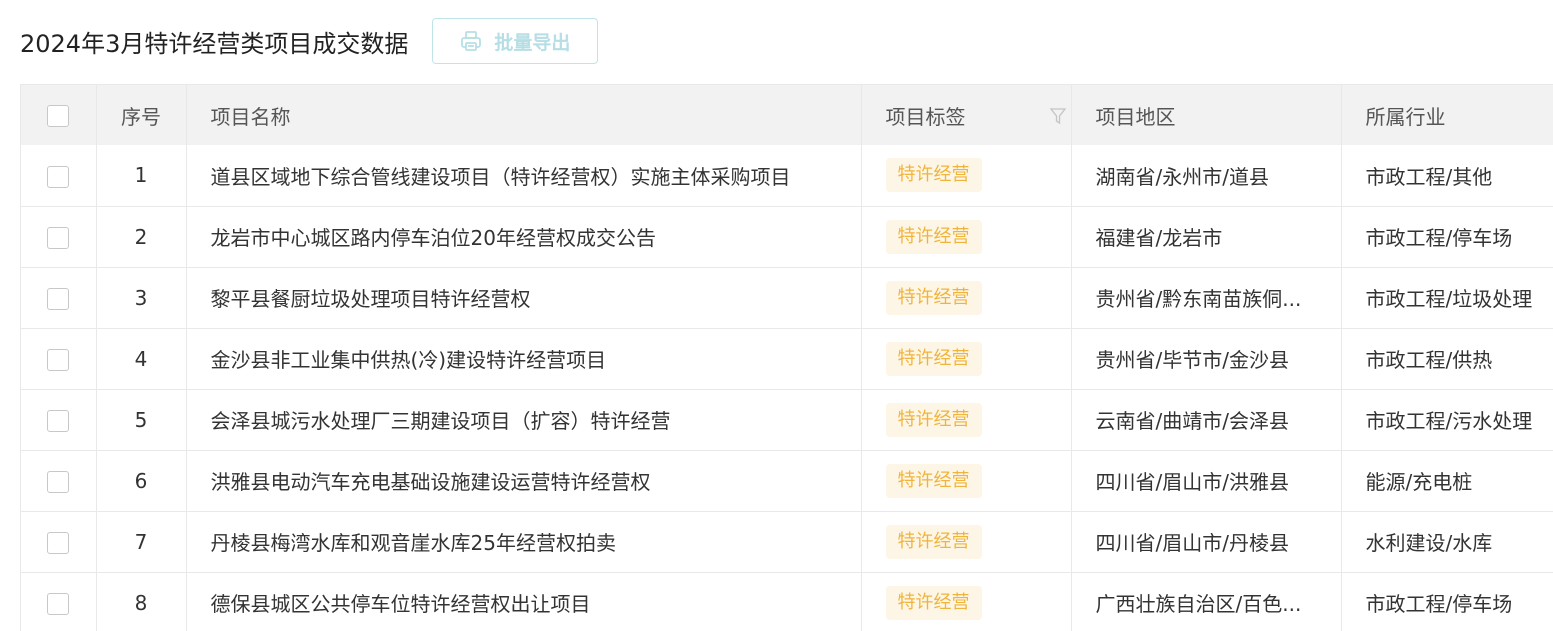 The width and height of the screenshot is (1553, 631). What do you see at coordinates (524, 359) in the screenshot?
I see `project-name: 金沙县非工业集中供热(冷)建设特许经营项目` at bounding box center [524, 359].